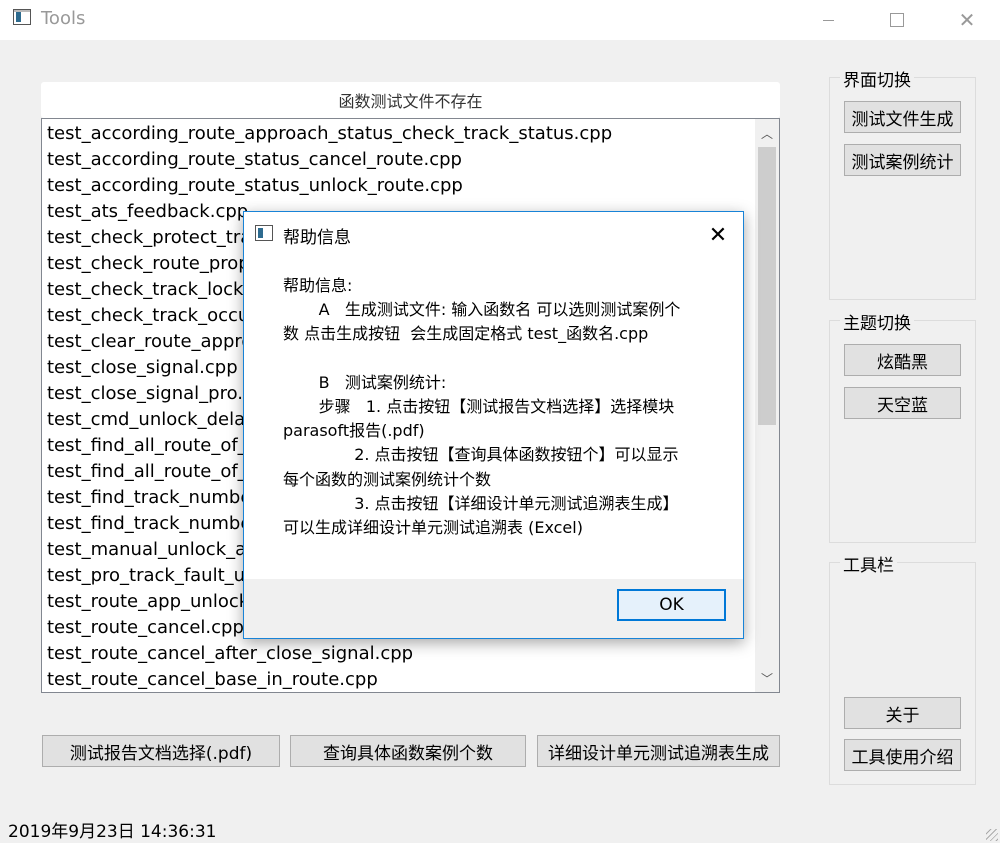  Describe the element at coordinates (410, 679) in the screenshot. I see `file-list-item: test_route_cancel_base_in_route.cpp` at that location.